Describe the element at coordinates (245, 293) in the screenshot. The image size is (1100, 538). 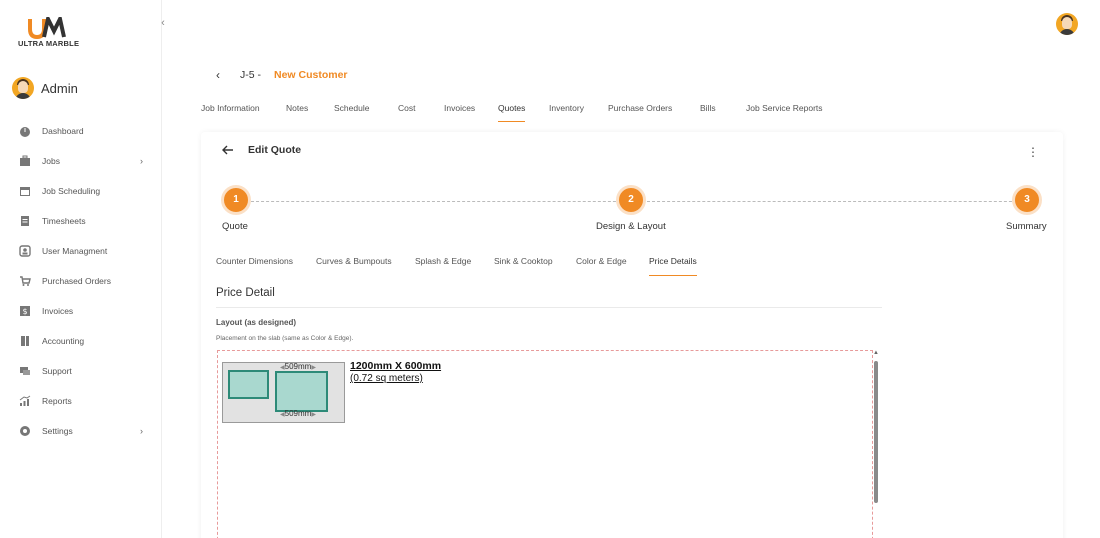
I see `section-title: Price Detail` at that location.